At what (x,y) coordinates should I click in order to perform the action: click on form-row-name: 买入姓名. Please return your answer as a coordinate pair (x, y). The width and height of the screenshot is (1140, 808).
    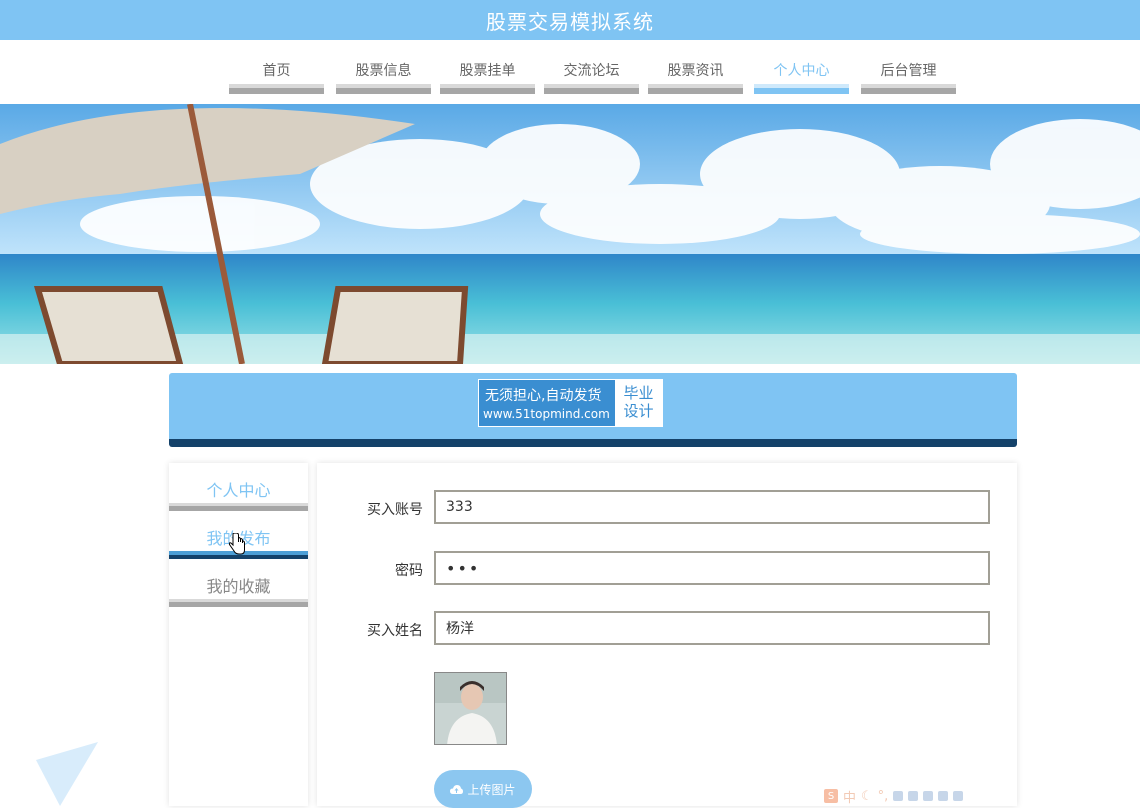
    Looking at the image, I should click on (667, 629).